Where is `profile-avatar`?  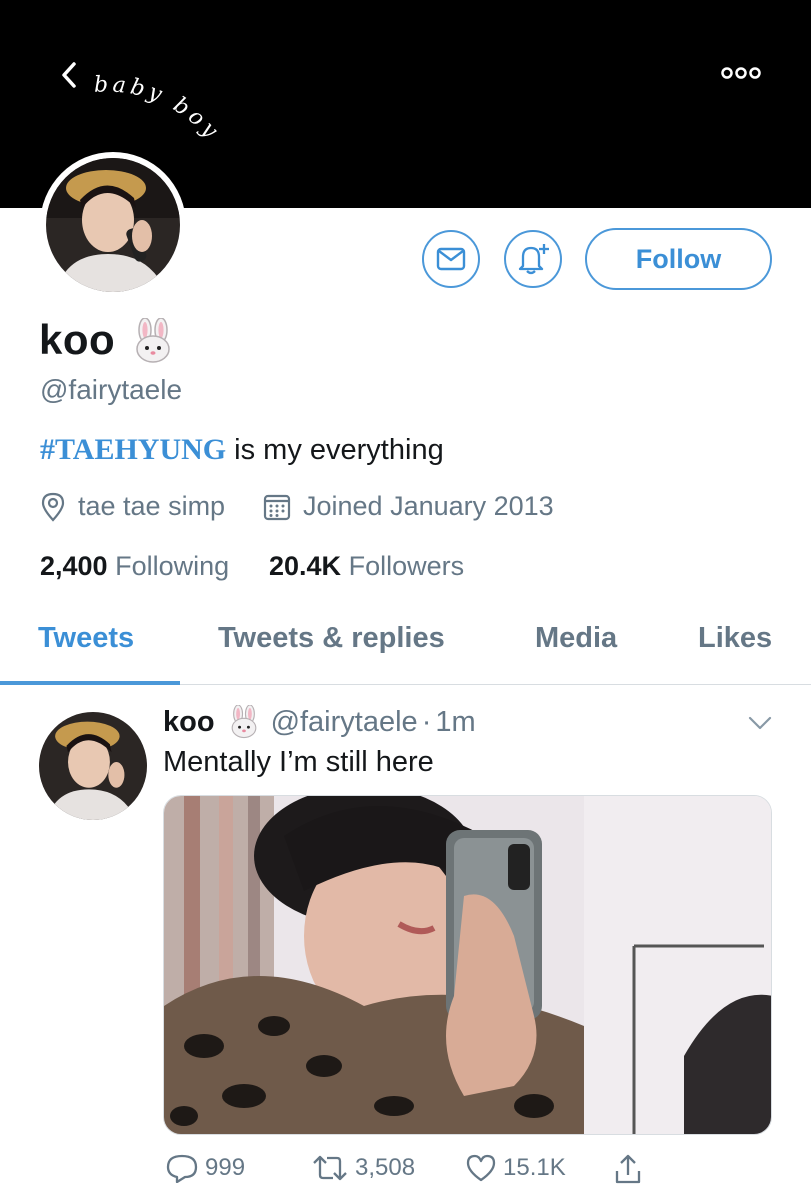
profile-avatar is located at coordinates (113, 225).